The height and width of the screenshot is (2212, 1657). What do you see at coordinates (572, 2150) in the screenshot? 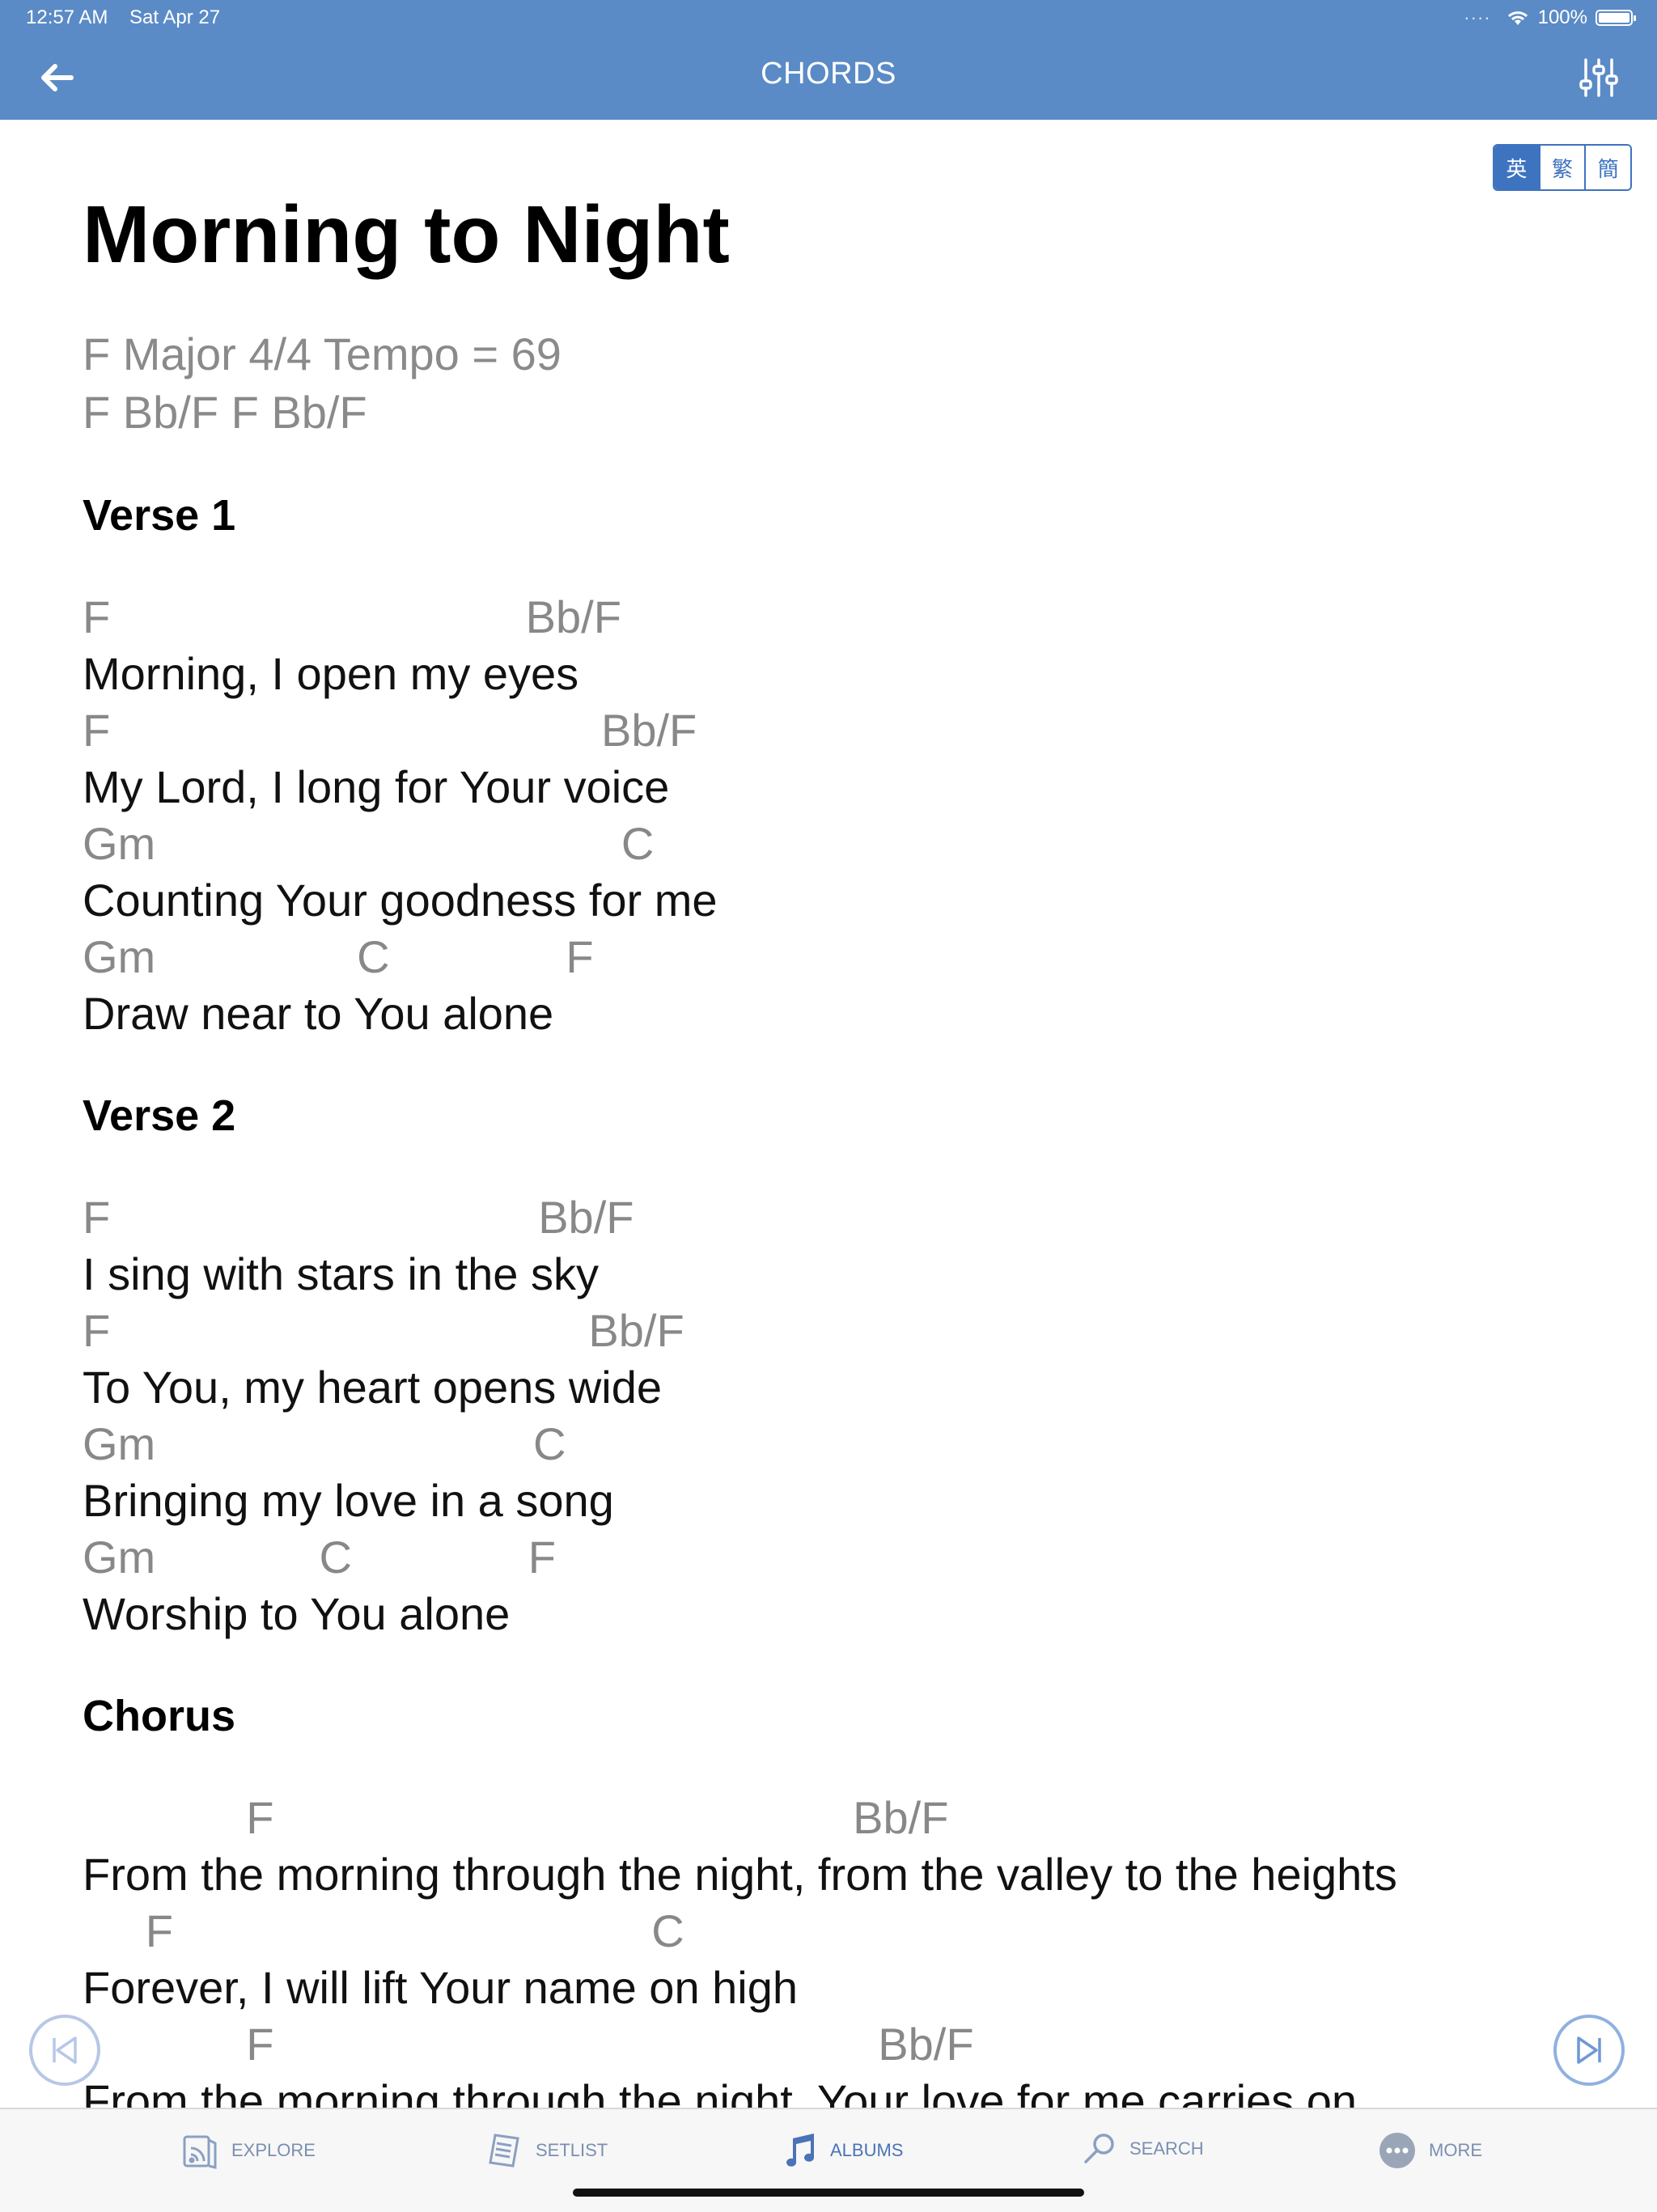
I see `tab-label: SETLIST` at bounding box center [572, 2150].